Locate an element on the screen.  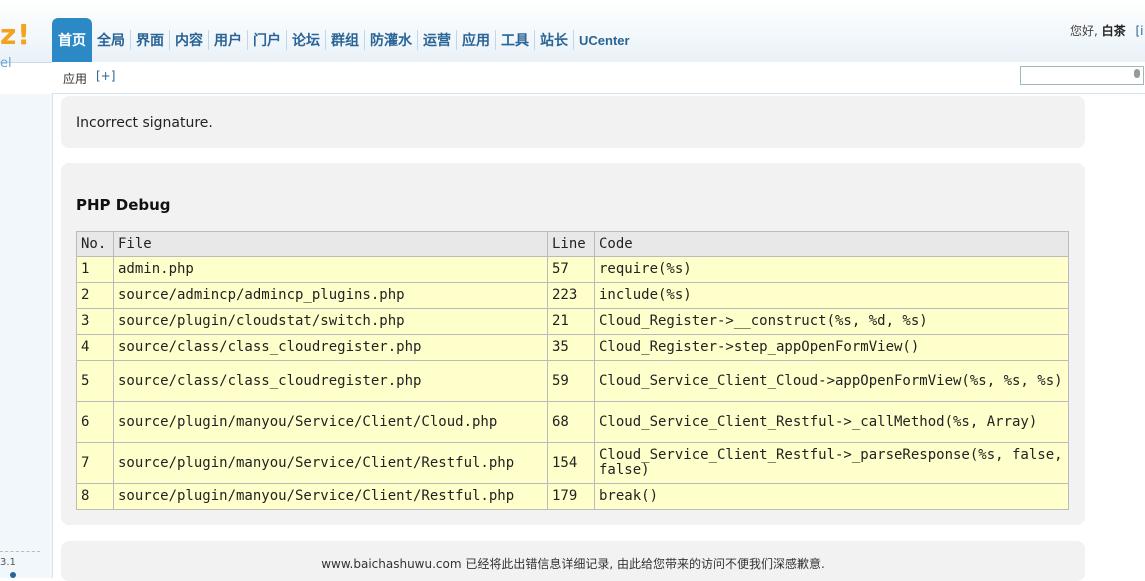
cell-no: 8 is located at coordinates (95, 496).